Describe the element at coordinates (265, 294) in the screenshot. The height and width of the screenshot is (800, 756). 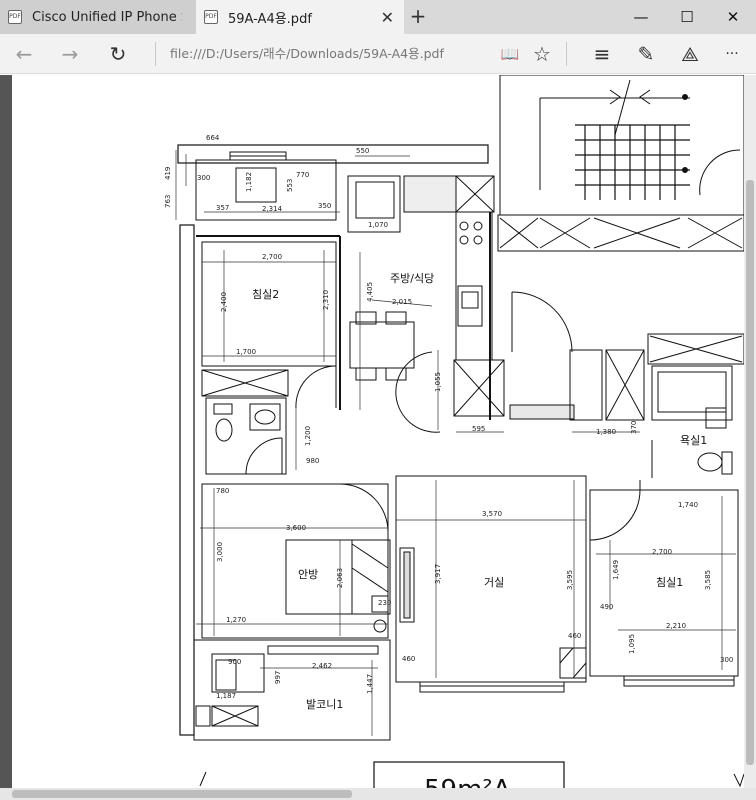
I see `room-label-bedroom2: 침실2` at that location.